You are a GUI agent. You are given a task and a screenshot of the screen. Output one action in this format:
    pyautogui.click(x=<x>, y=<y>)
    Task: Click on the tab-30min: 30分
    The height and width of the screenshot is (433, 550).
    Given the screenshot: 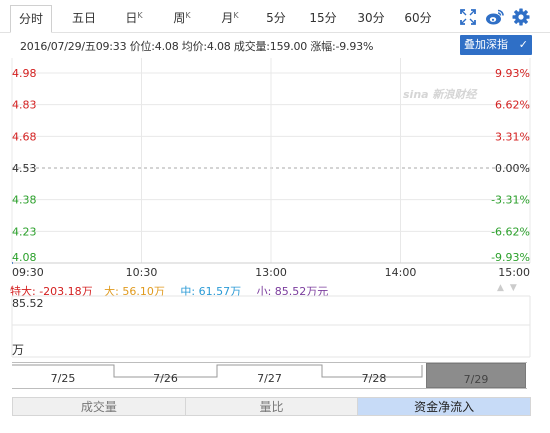 What is the action you would take?
    pyautogui.click(x=371, y=18)
    